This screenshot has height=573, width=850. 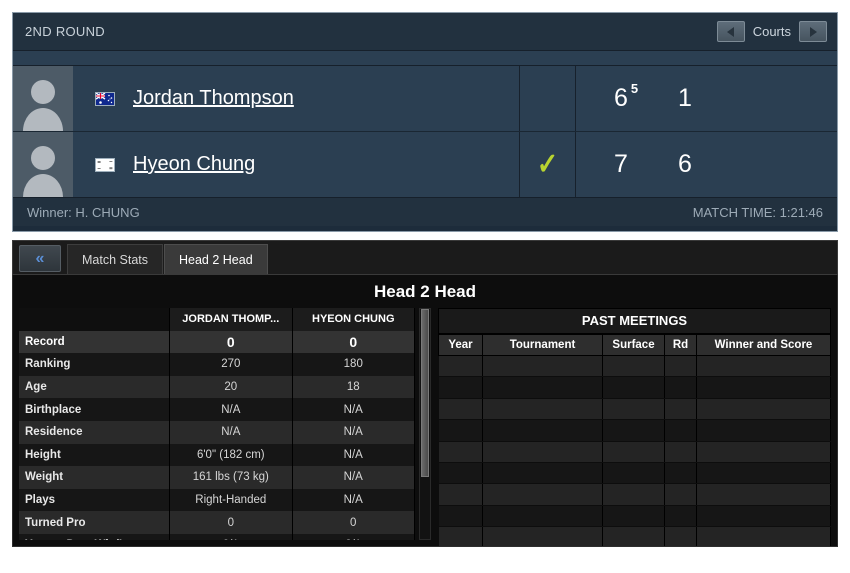 I want to click on stat-value-player1: 0/1, so click(x=231, y=536).